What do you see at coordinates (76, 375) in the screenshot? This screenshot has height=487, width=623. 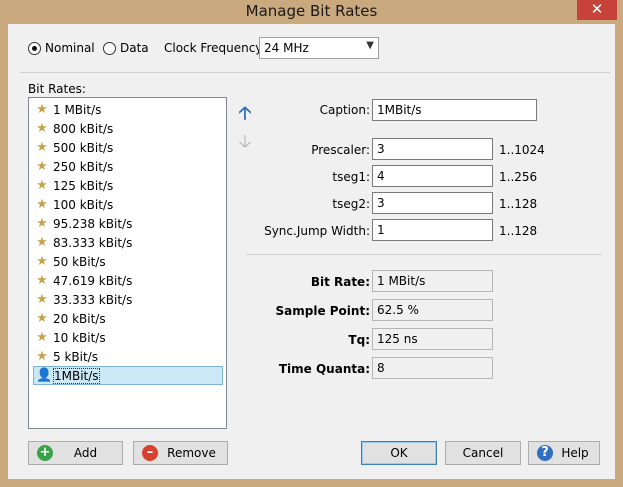 I see `list-item-label: 1MBit/s` at bounding box center [76, 375].